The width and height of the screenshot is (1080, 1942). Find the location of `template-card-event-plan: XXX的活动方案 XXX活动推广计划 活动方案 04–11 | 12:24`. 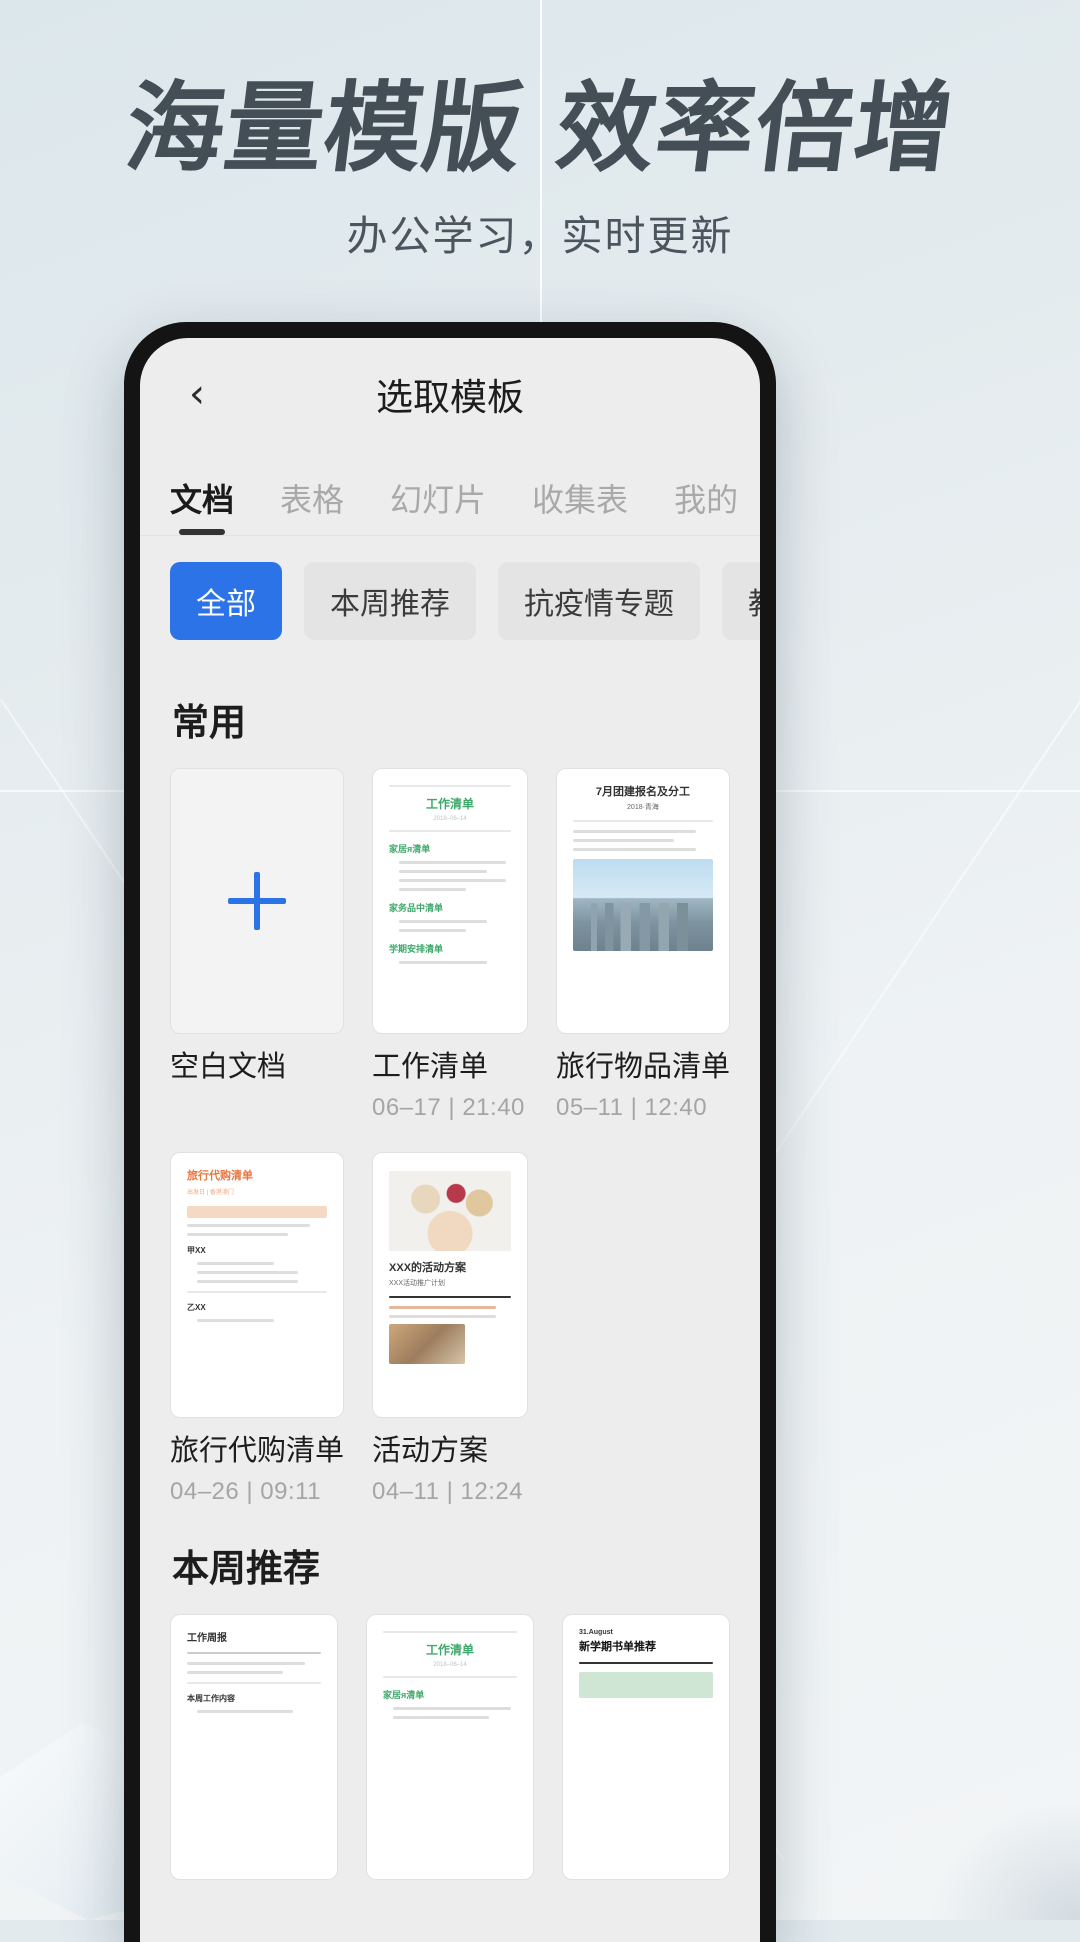

template-card-event-plan: XXX的活动方案 XXX活动推广计划 活动方案 04–11 | 12:24 is located at coordinates (450, 1328).